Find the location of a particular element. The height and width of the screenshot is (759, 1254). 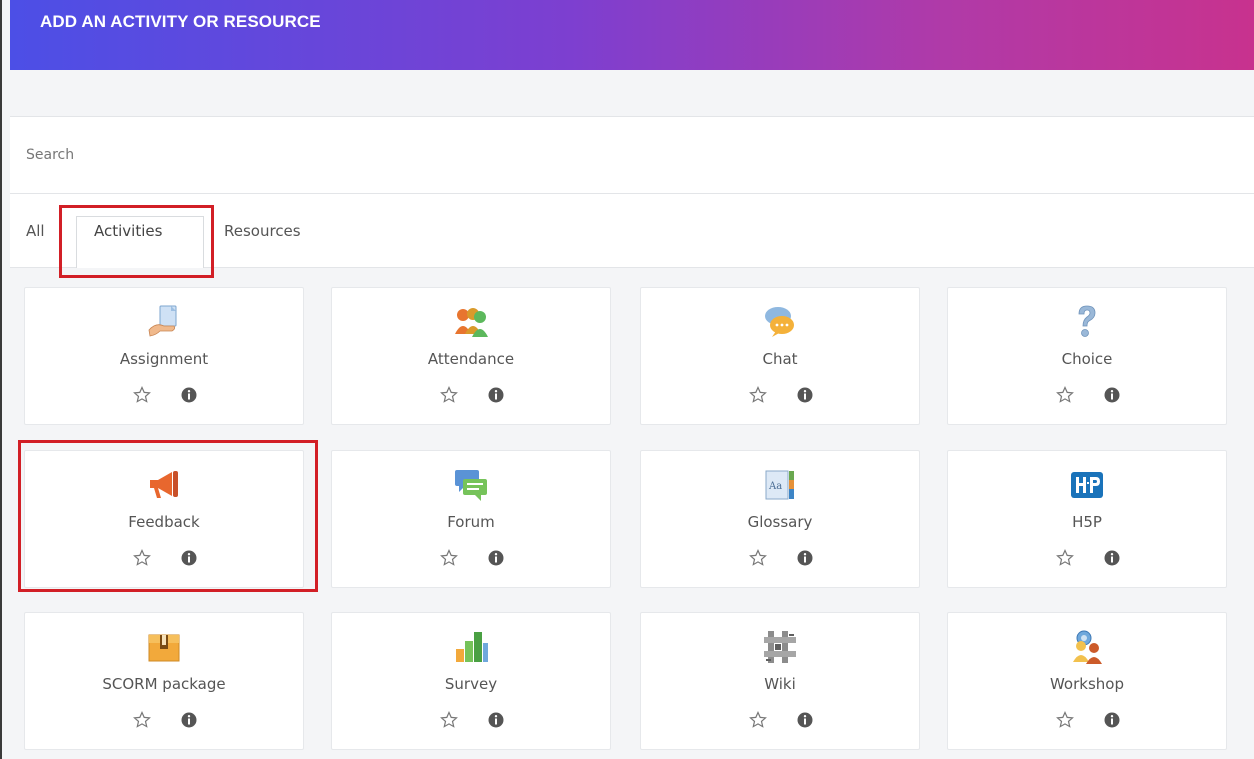

module-name: Wiki is located at coordinates (780, 684).